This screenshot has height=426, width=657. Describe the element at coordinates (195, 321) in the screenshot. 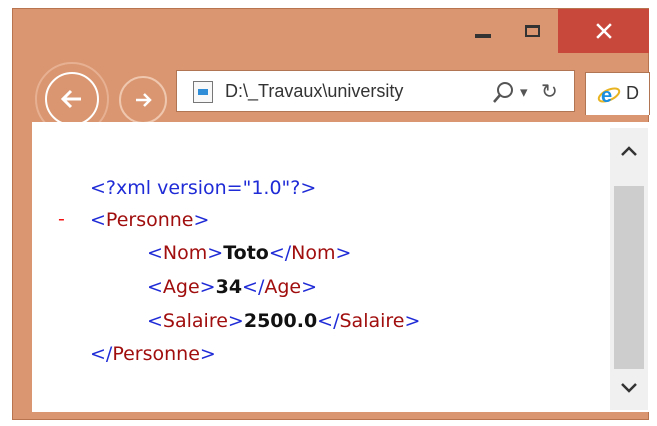

I see `tag-name: Salaire` at that location.